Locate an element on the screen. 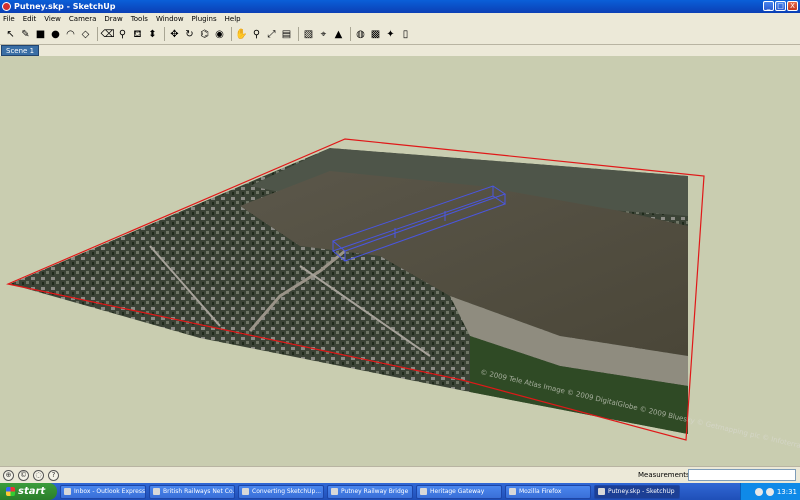 The width and height of the screenshot is (800, 500). photo-textures-tool: ▩ is located at coordinates (375, 34).